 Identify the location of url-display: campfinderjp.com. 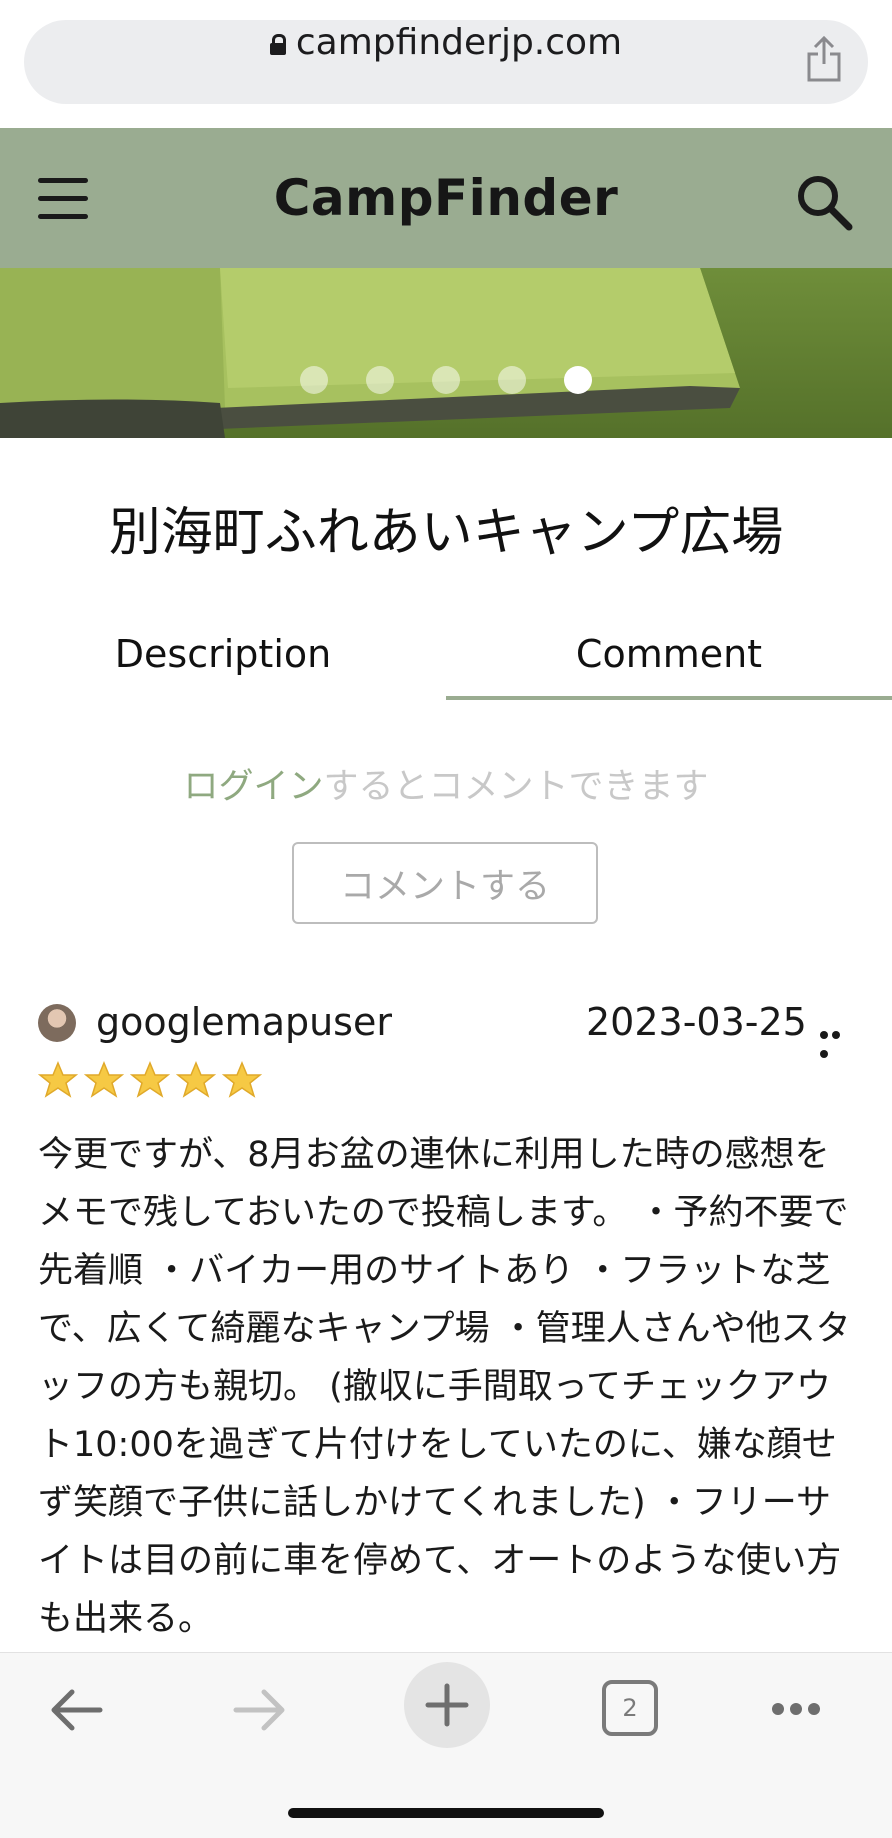
(446, 42).